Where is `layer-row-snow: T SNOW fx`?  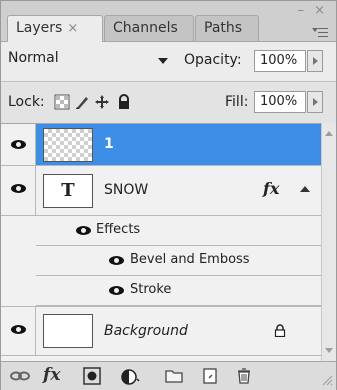 layer-row-snow: T SNOW fx is located at coordinates (161, 191).